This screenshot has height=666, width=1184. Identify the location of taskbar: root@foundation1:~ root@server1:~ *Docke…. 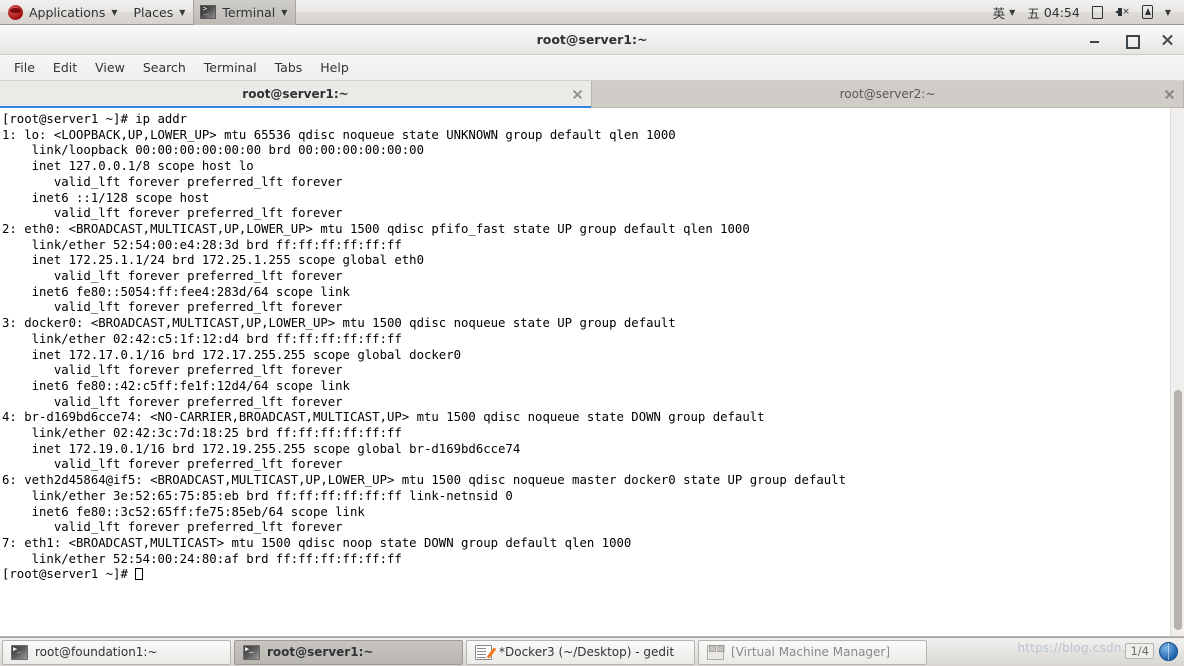
(592, 651).